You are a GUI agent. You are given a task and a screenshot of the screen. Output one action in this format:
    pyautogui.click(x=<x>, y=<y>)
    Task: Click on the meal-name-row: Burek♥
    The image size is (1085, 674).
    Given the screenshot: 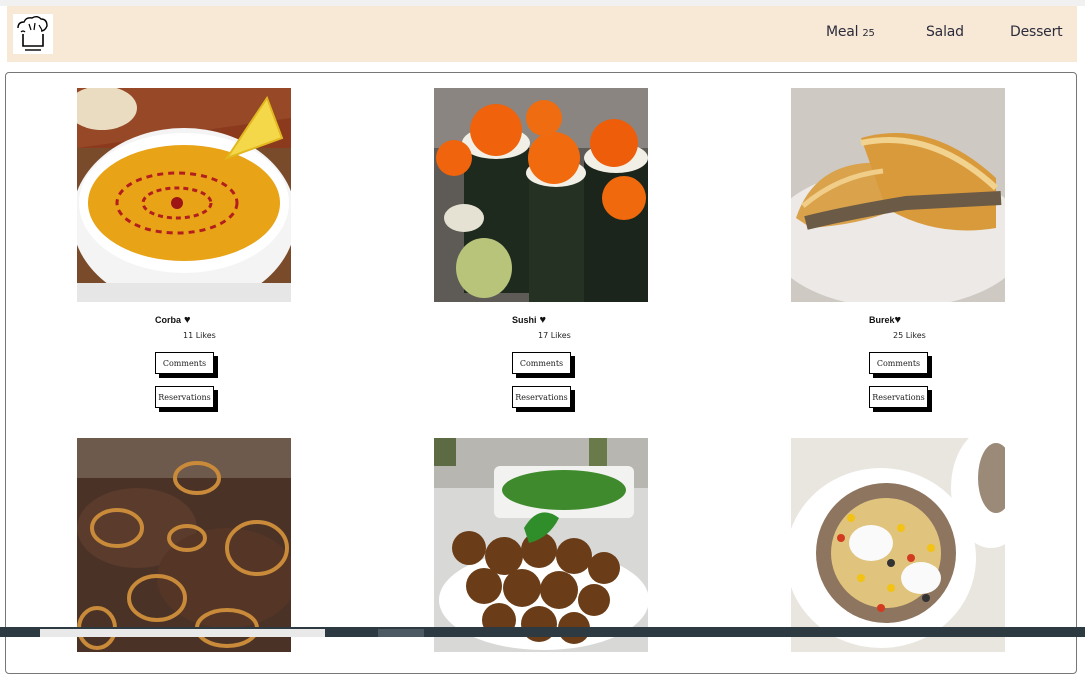 What is the action you would take?
    pyautogui.click(x=885, y=320)
    